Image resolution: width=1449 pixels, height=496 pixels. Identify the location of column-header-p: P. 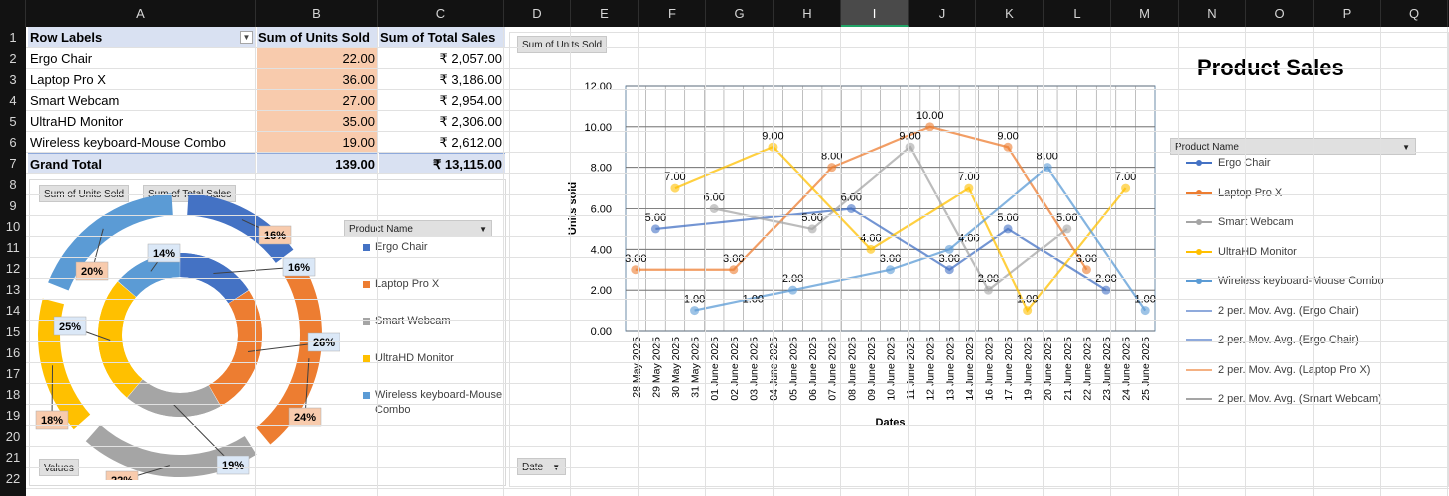
(1347, 13).